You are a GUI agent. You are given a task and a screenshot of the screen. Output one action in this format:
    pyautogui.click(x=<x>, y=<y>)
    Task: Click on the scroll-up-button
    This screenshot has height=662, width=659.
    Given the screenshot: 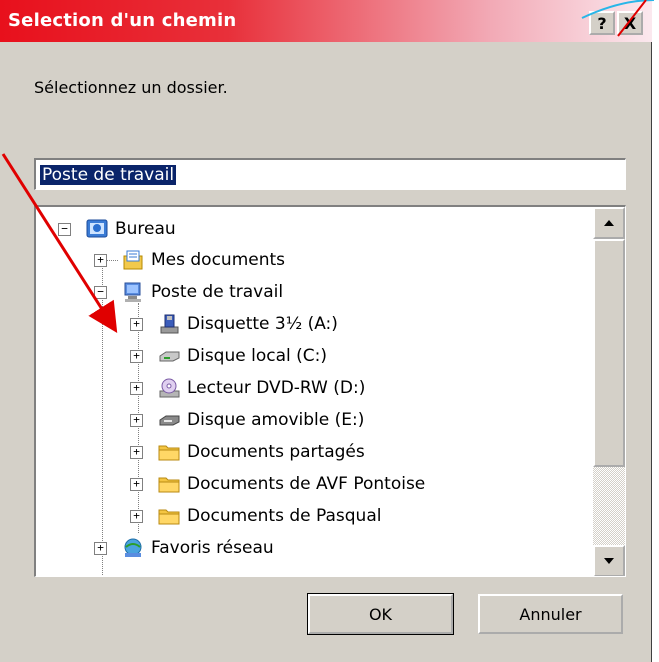 What is the action you would take?
    pyautogui.click(x=609, y=223)
    